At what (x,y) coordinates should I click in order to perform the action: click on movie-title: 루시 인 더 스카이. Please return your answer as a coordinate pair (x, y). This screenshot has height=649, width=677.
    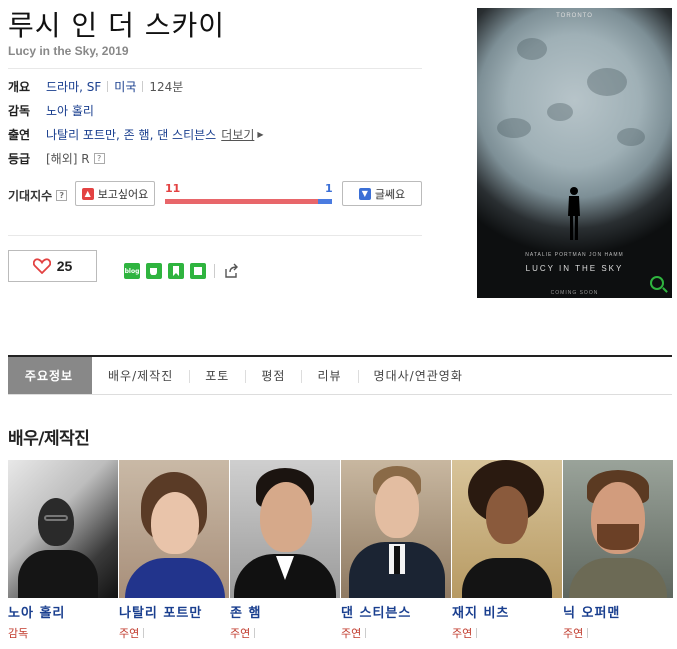
    Looking at the image, I should click on (117, 25).